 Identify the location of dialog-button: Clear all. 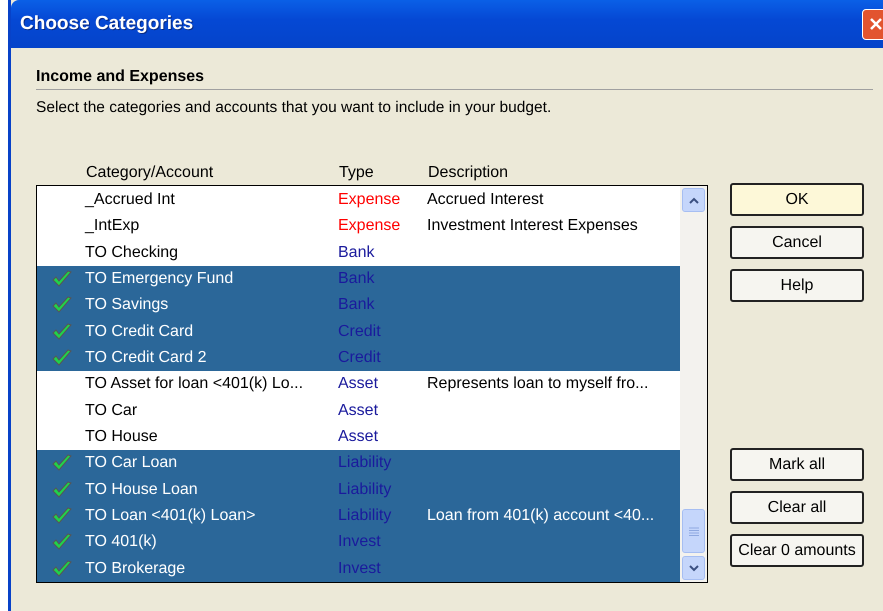
(797, 507).